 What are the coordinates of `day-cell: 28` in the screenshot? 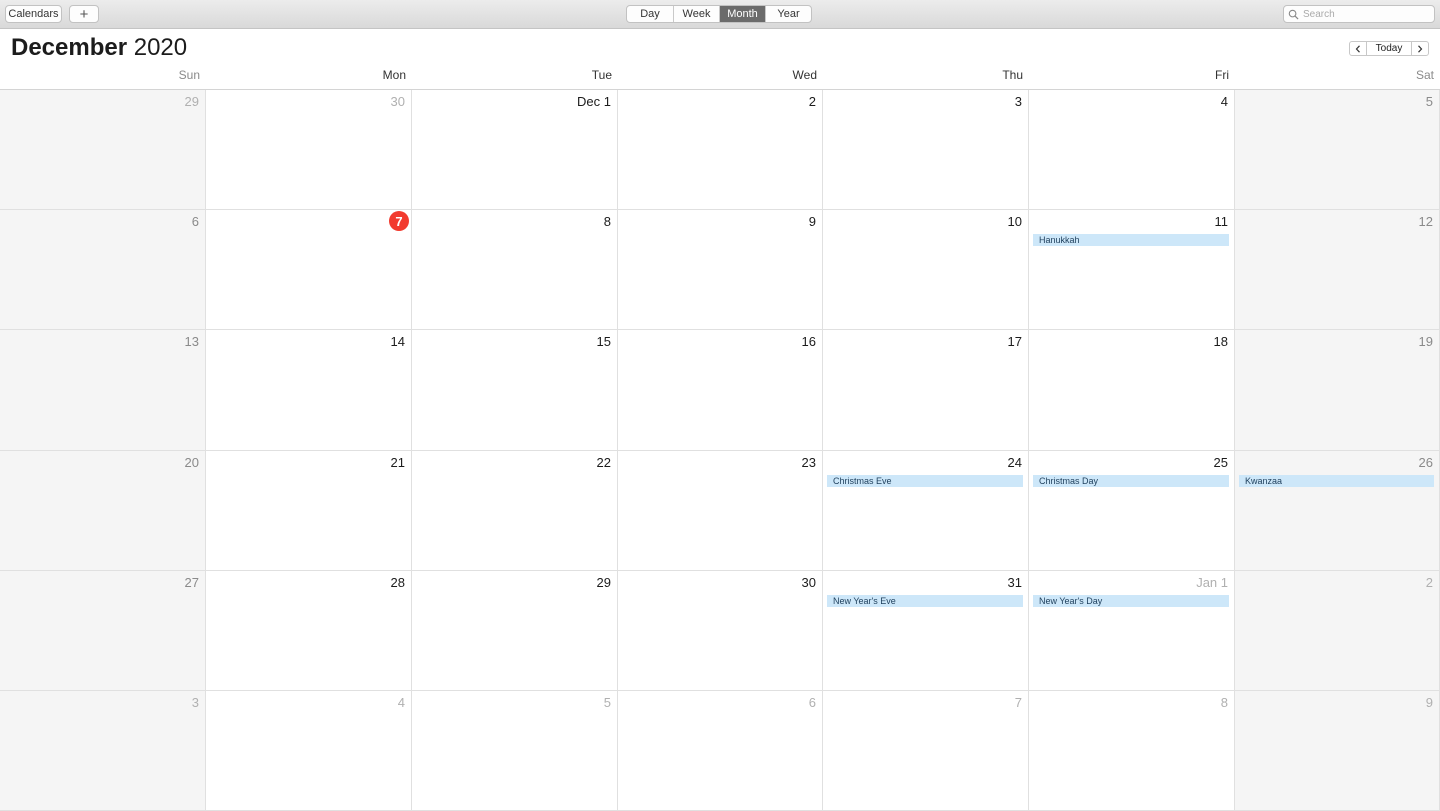 It's located at (309, 631).